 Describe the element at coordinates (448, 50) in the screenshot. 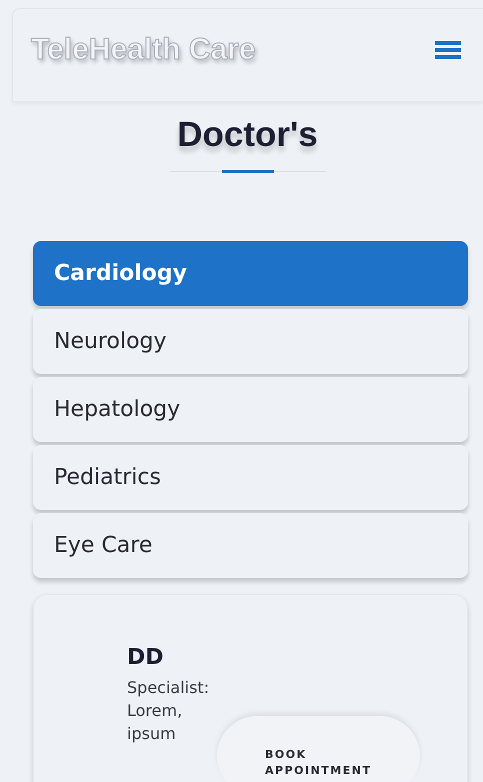

I see `menu-icon` at that location.